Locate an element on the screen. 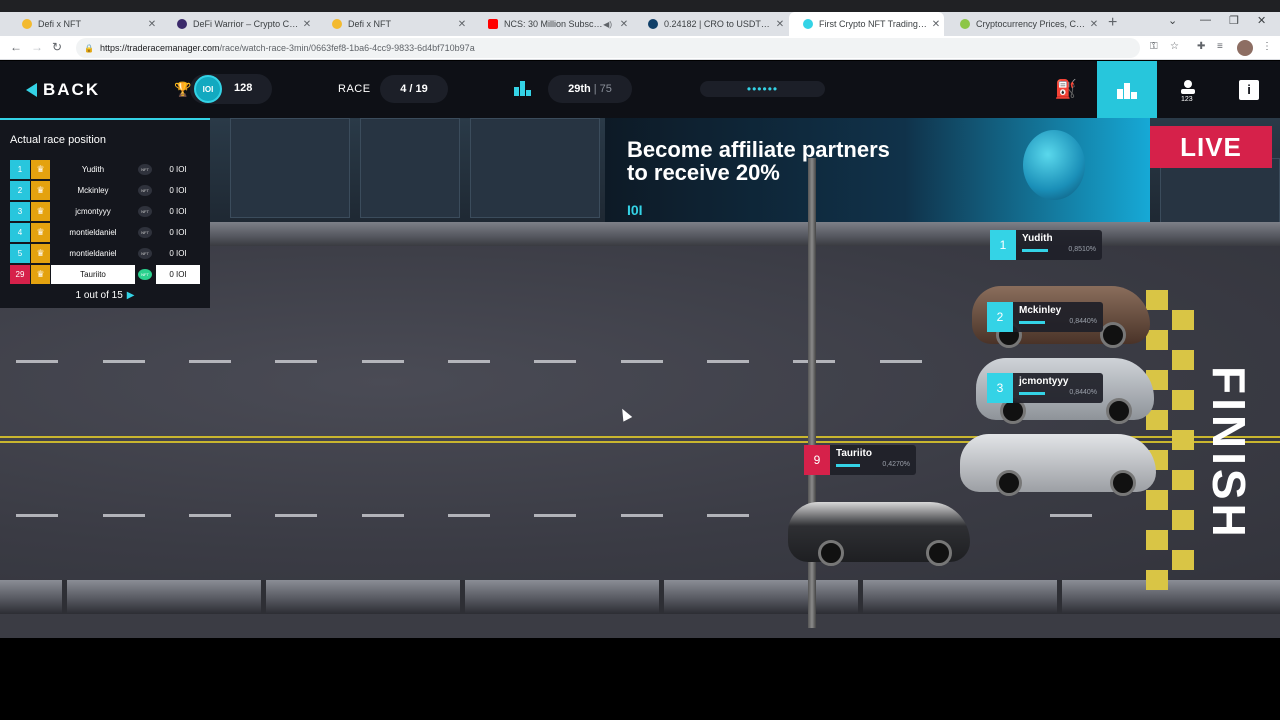 The width and height of the screenshot is (1280, 720). user-ranking-icon: 123 is located at coordinates (1188, 90).